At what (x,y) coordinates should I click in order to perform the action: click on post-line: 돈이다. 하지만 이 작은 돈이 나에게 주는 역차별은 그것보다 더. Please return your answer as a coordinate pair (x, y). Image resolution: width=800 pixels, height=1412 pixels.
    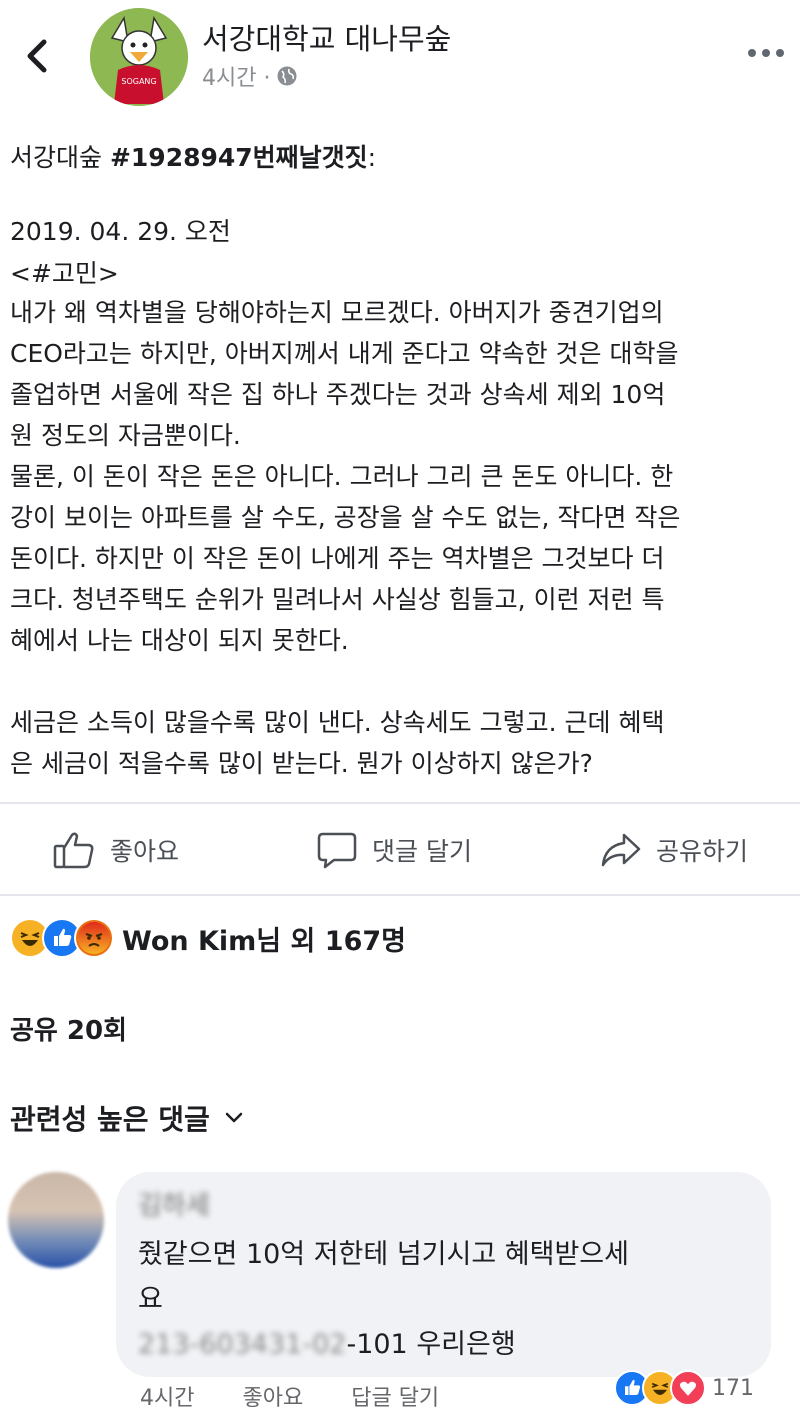
    Looking at the image, I should click on (337, 558).